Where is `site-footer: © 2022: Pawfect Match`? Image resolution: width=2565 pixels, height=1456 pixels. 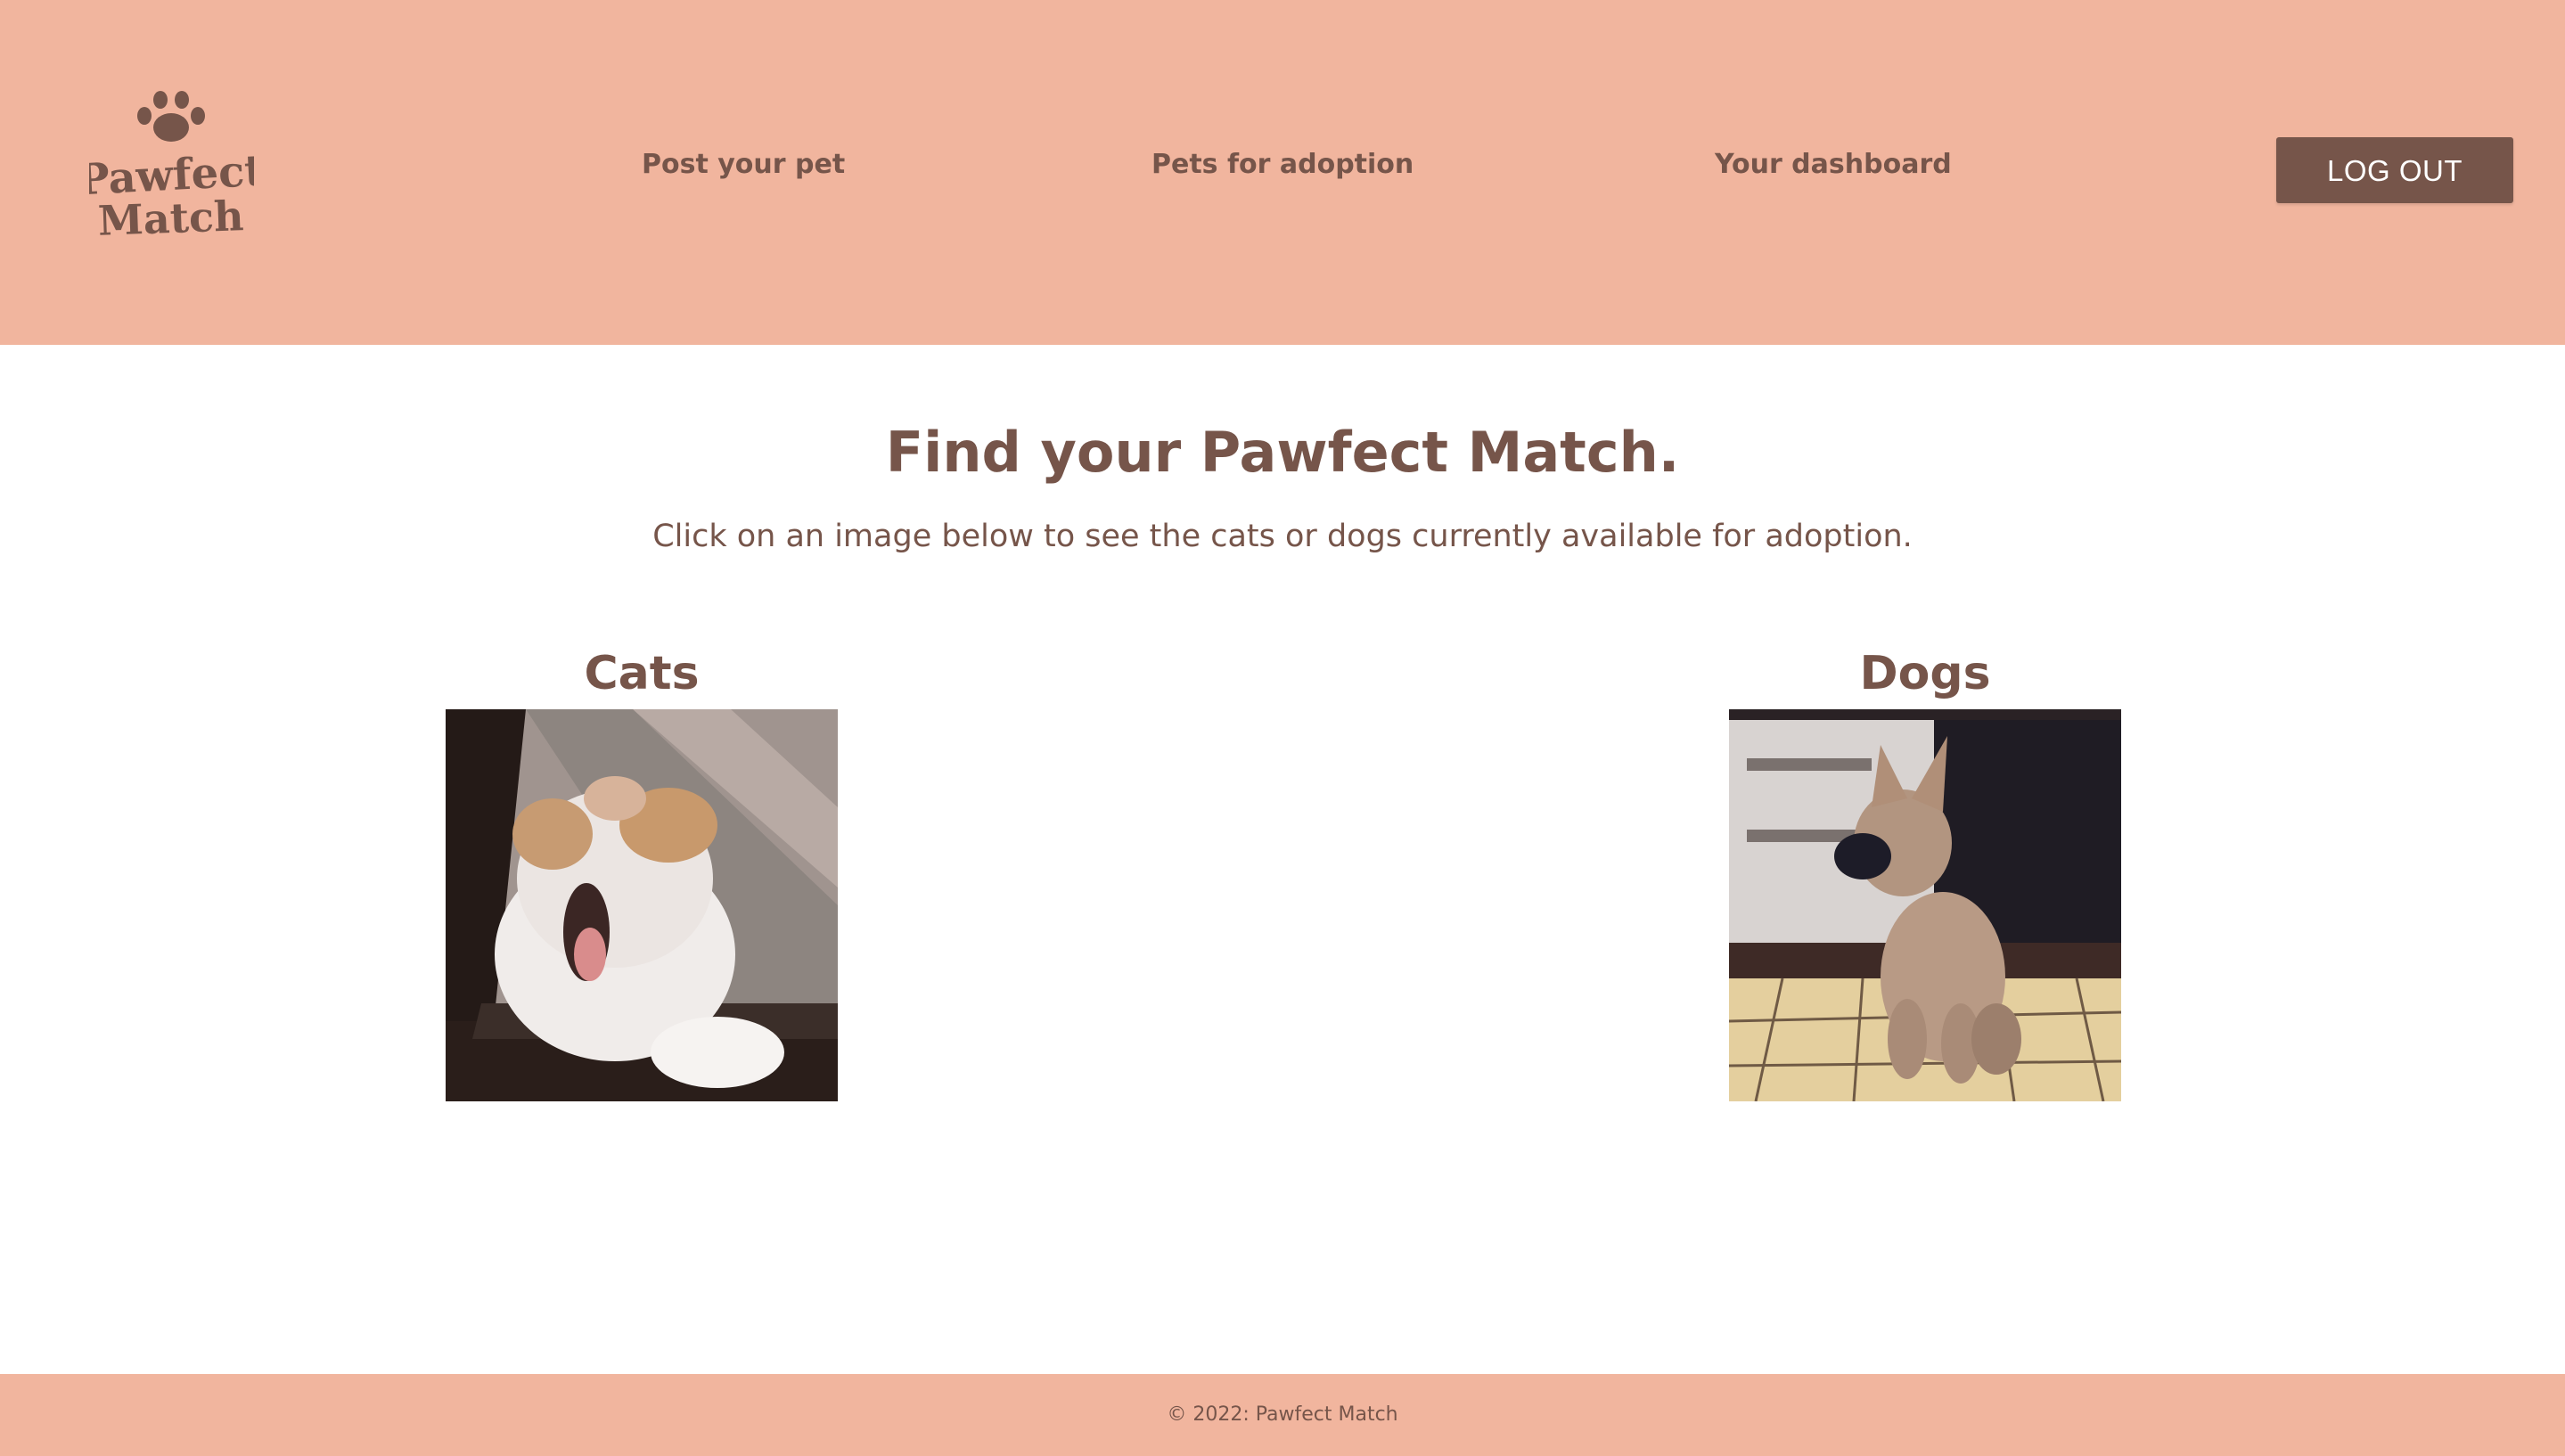
site-footer: © 2022: Pawfect Match is located at coordinates (1282, 1415).